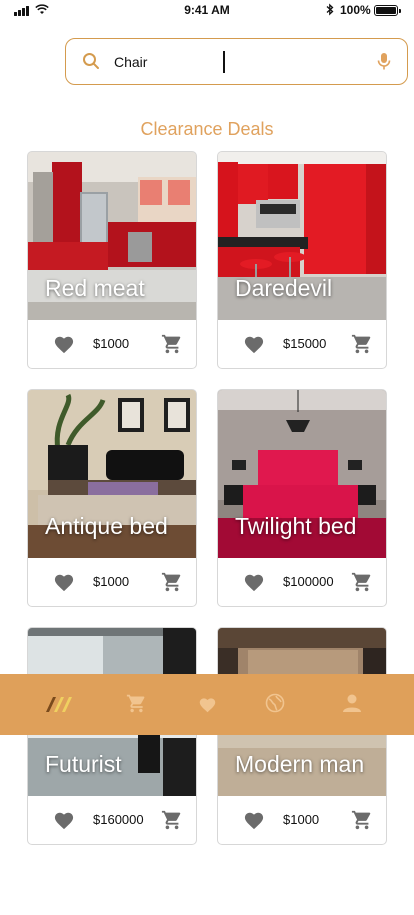  Describe the element at coordinates (284, 288) in the screenshot. I see `product-title: Daredevil` at that location.